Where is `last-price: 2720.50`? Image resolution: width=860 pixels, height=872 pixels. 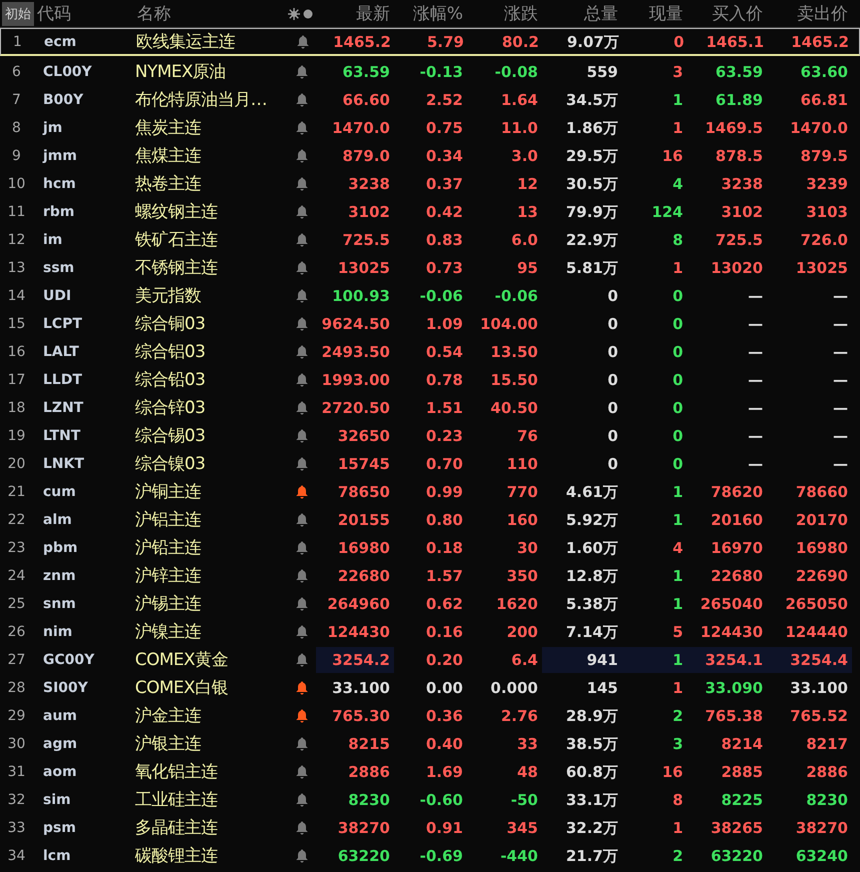
last-price: 2720.50 is located at coordinates (356, 408).